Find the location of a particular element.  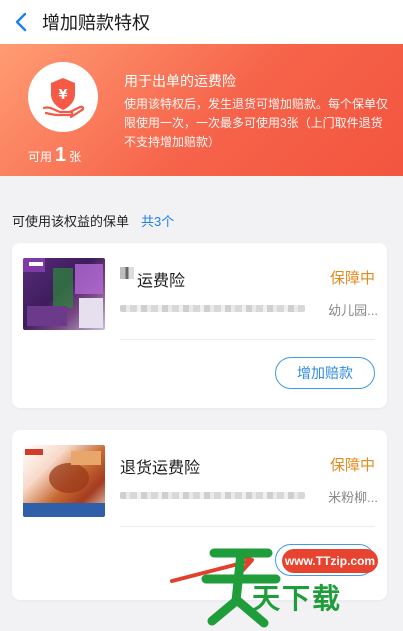

policy-count: 共3个 is located at coordinates (158, 221).